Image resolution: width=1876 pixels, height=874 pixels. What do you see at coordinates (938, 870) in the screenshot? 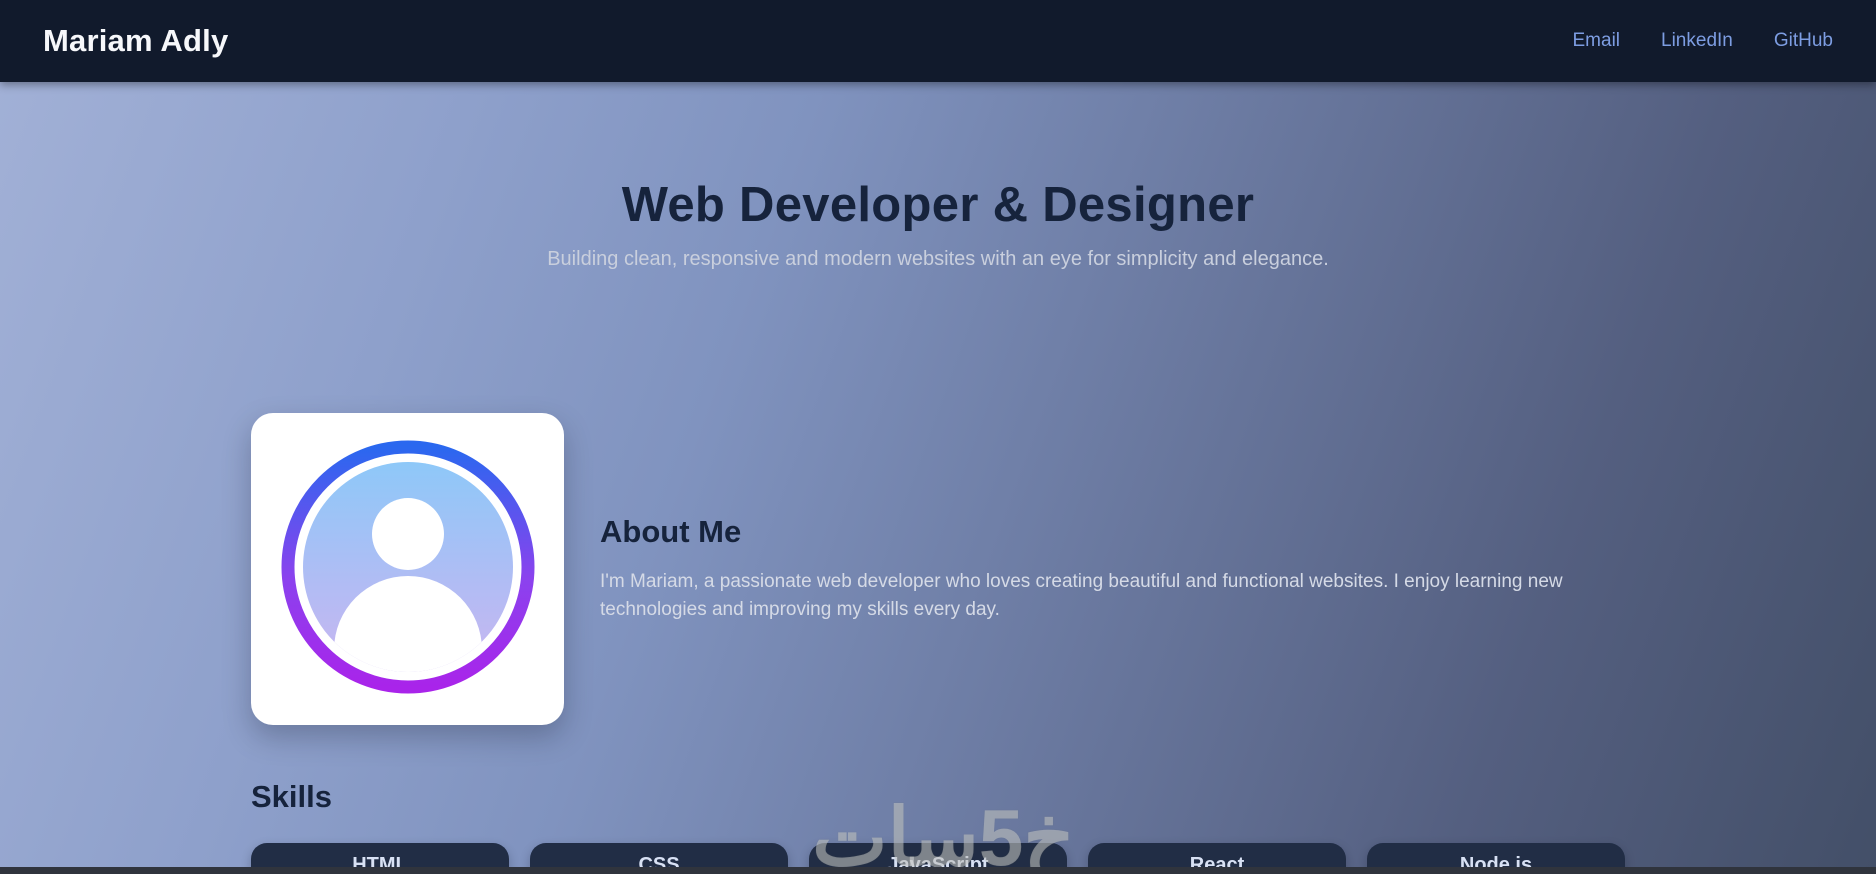
I see `window-bottom-edge` at bounding box center [938, 870].